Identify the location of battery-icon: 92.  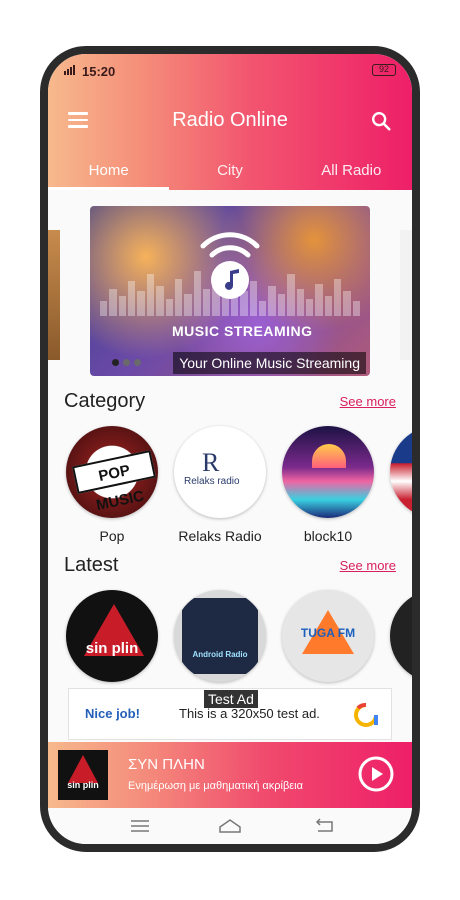
(384, 70).